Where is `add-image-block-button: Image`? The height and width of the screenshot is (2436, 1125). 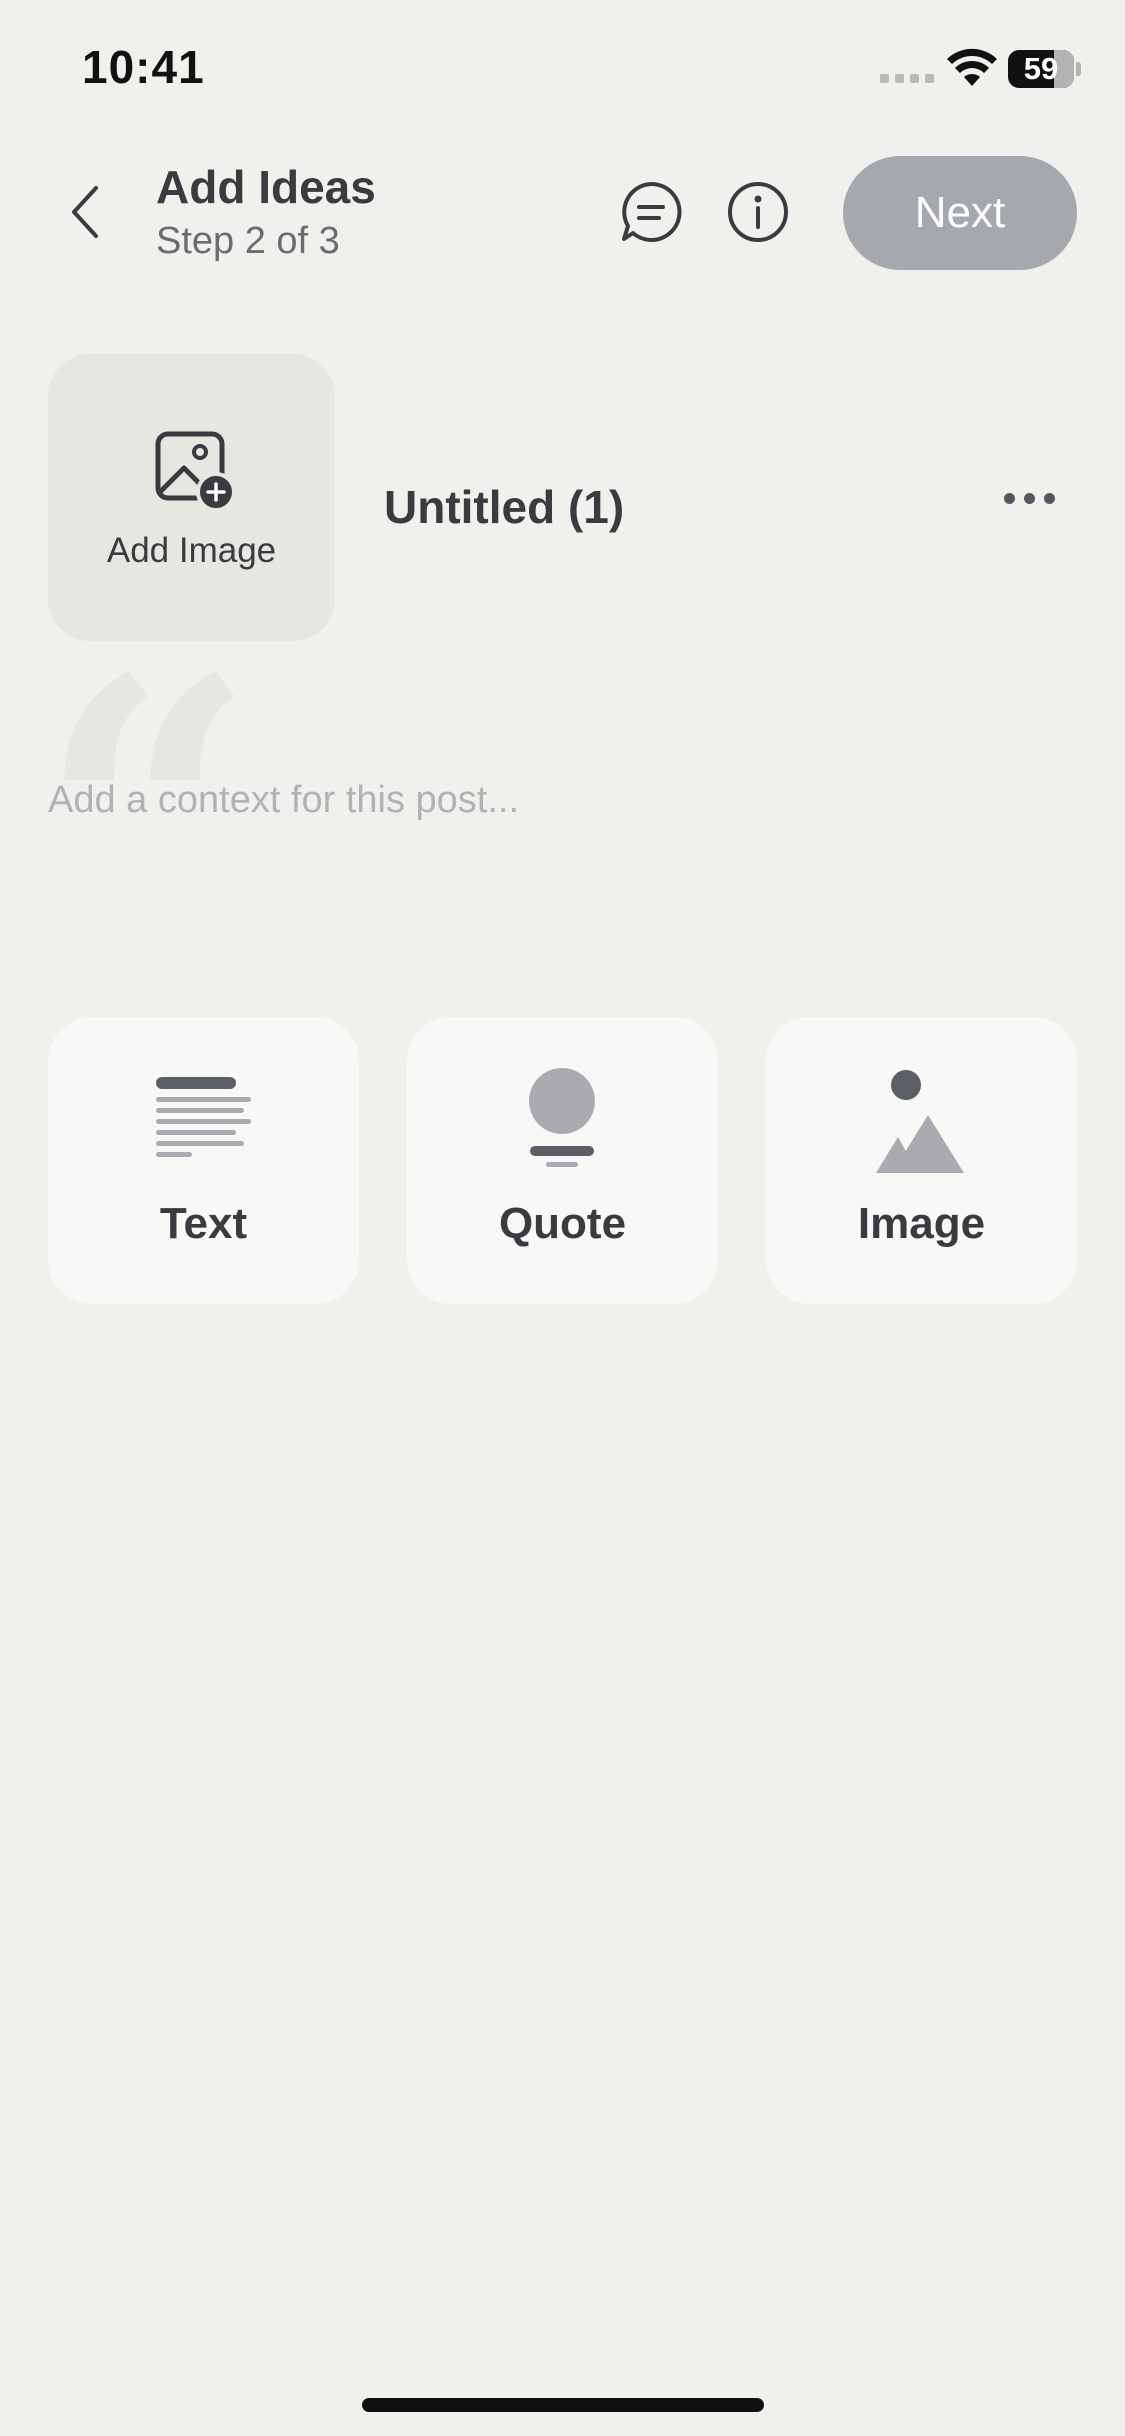
add-image-block-button: Image is located at coordinates (921, 1160).